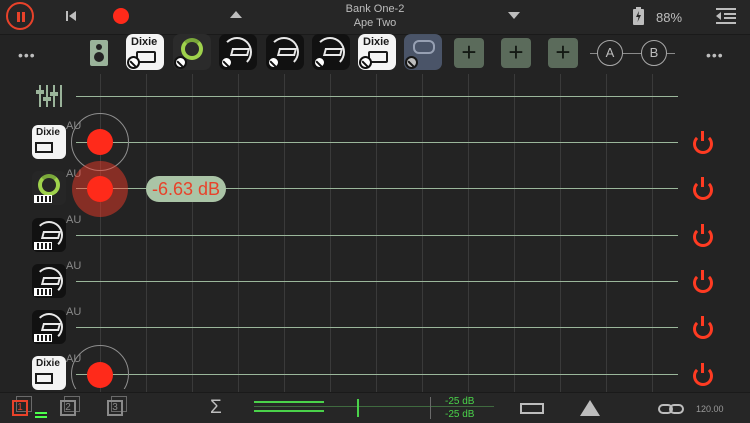 The image size is (750, 423). Describe the element at coordinates (703, 235) in the screenshot. I see `track-3-power-icon` at that location.